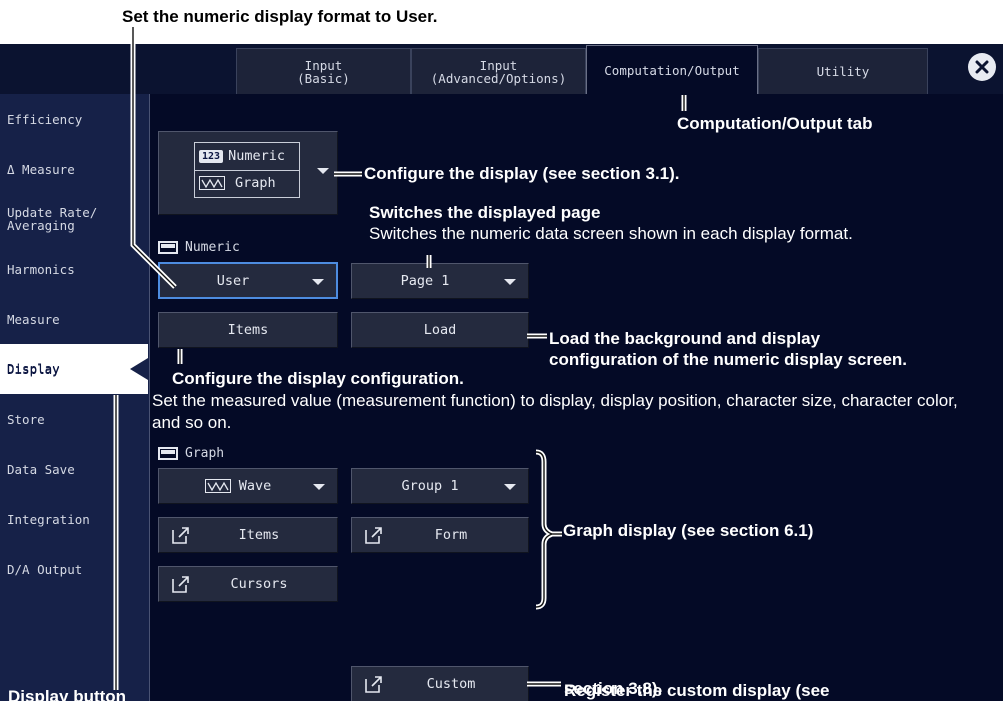  I want to click on tab-computation-output: Computation/Output, so click(672, 70).